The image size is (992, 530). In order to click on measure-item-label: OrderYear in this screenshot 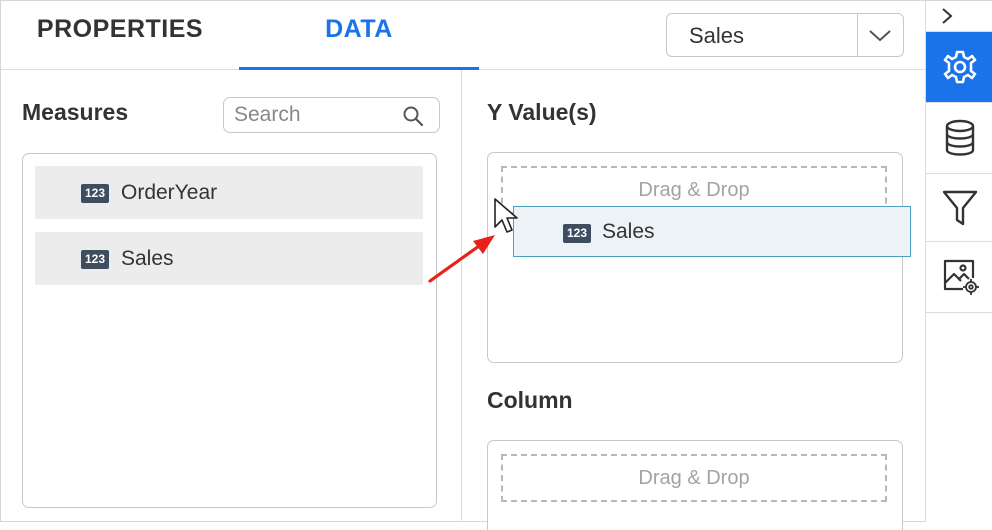, I will do `click(169, 192)`.